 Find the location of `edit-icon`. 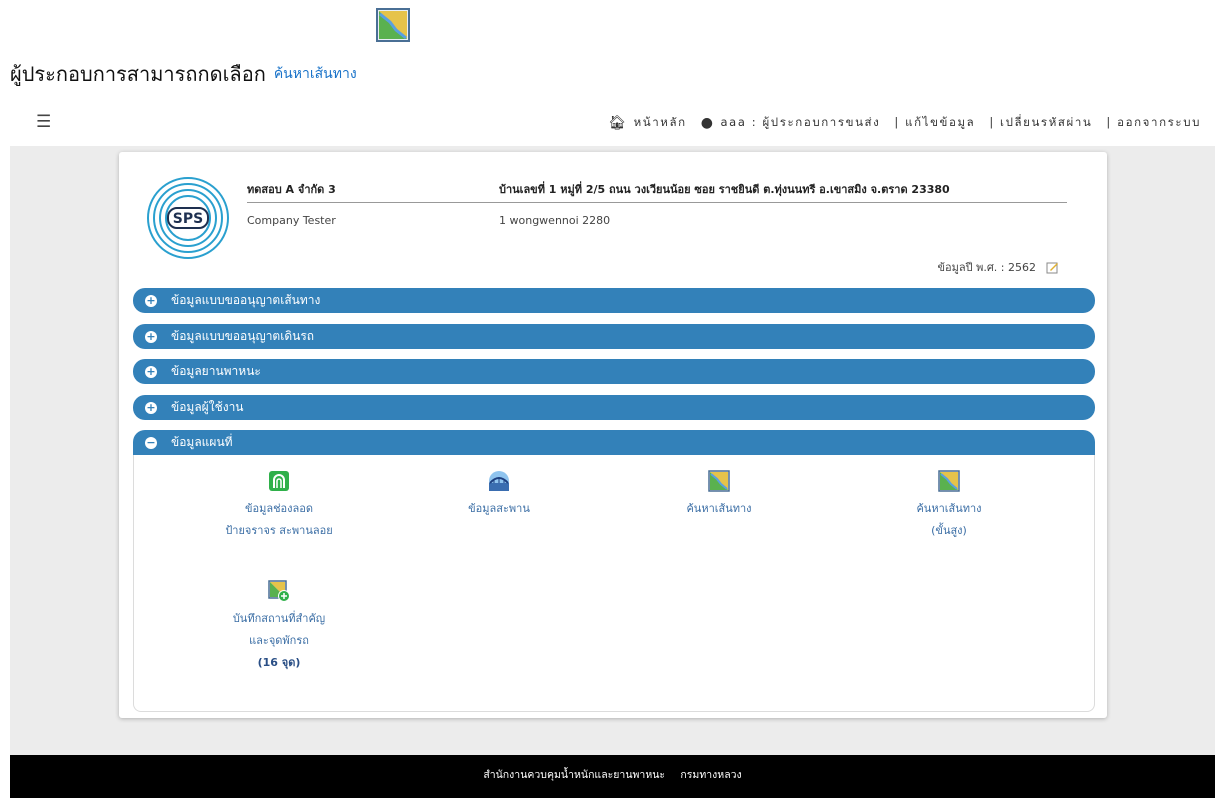

edit-icon is located at coordinates (1052, 267).